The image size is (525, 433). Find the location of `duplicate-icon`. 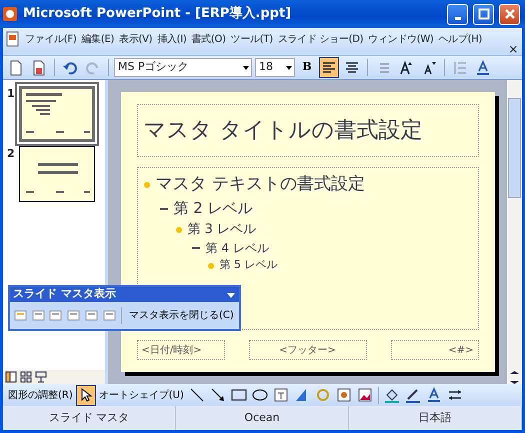

duplicate-icon is located at coordinates (73, 315).